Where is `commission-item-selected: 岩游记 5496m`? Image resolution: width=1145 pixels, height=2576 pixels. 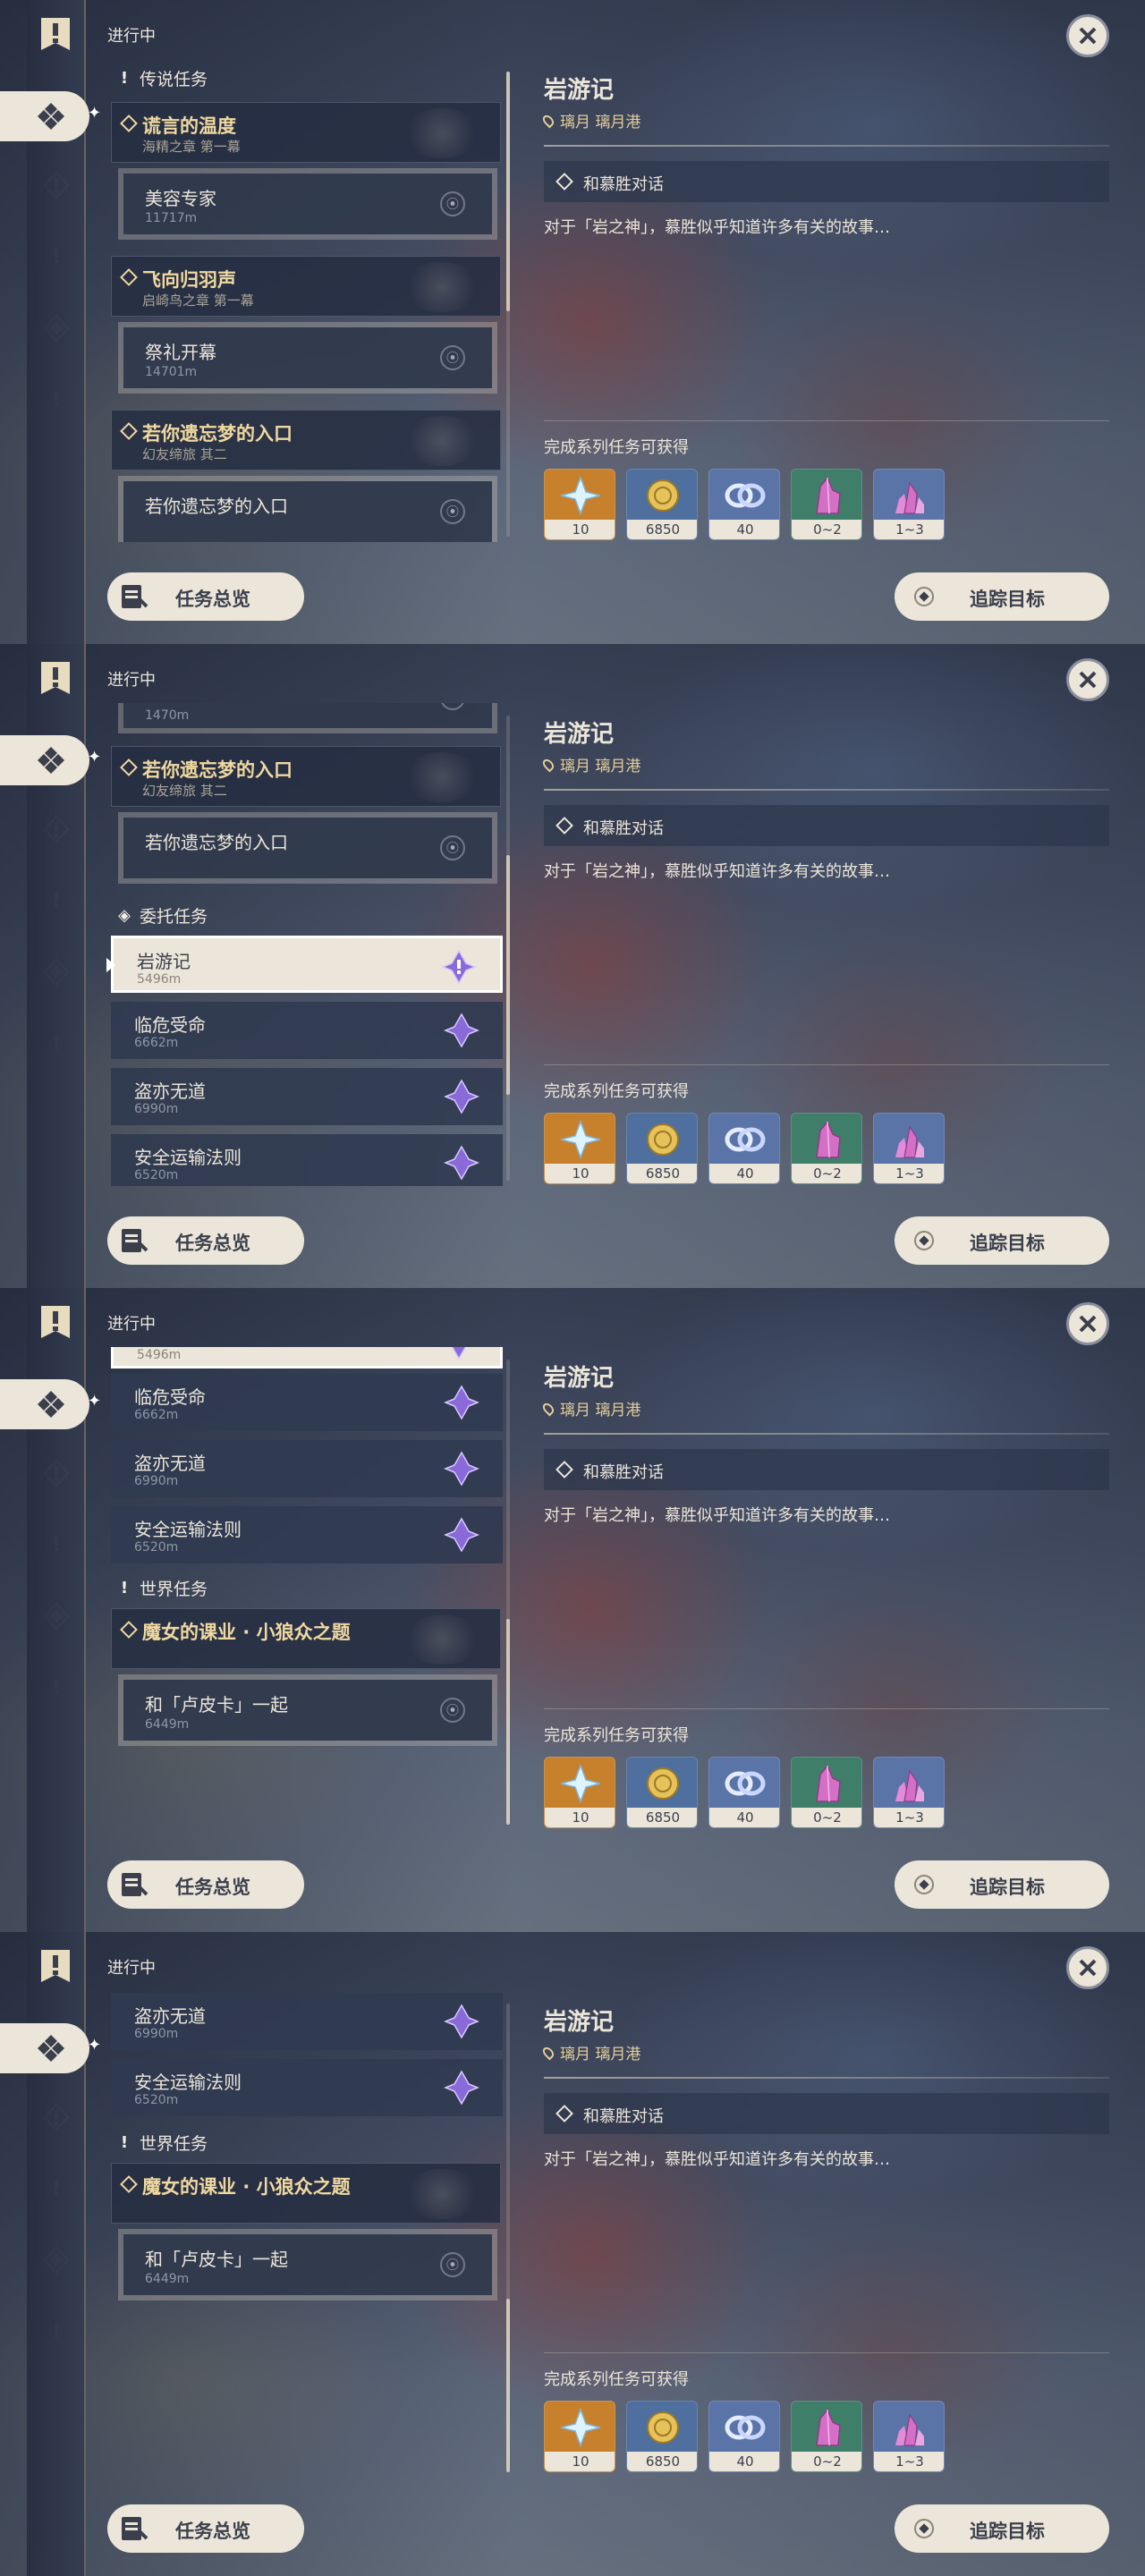 commission-item-selected: 岩游记 5496m is located at coordinates (304, 964).